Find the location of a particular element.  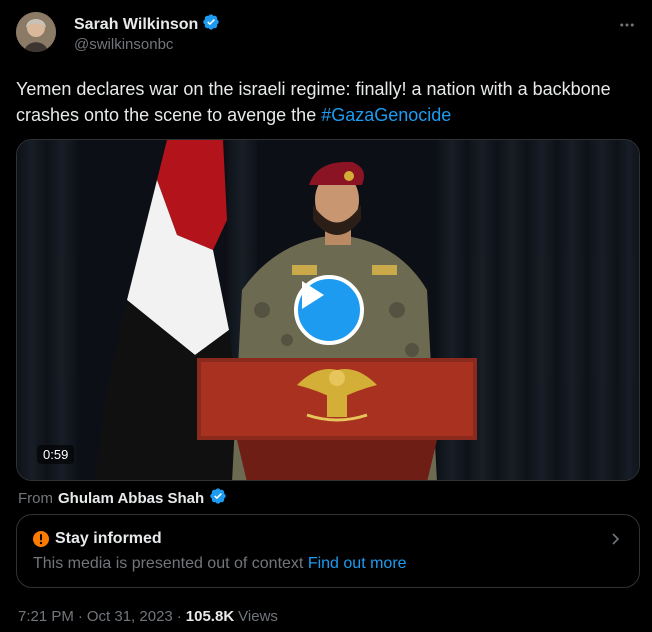

author-display-name: Sarah Wilkinson is located at coordinates (136, 25).